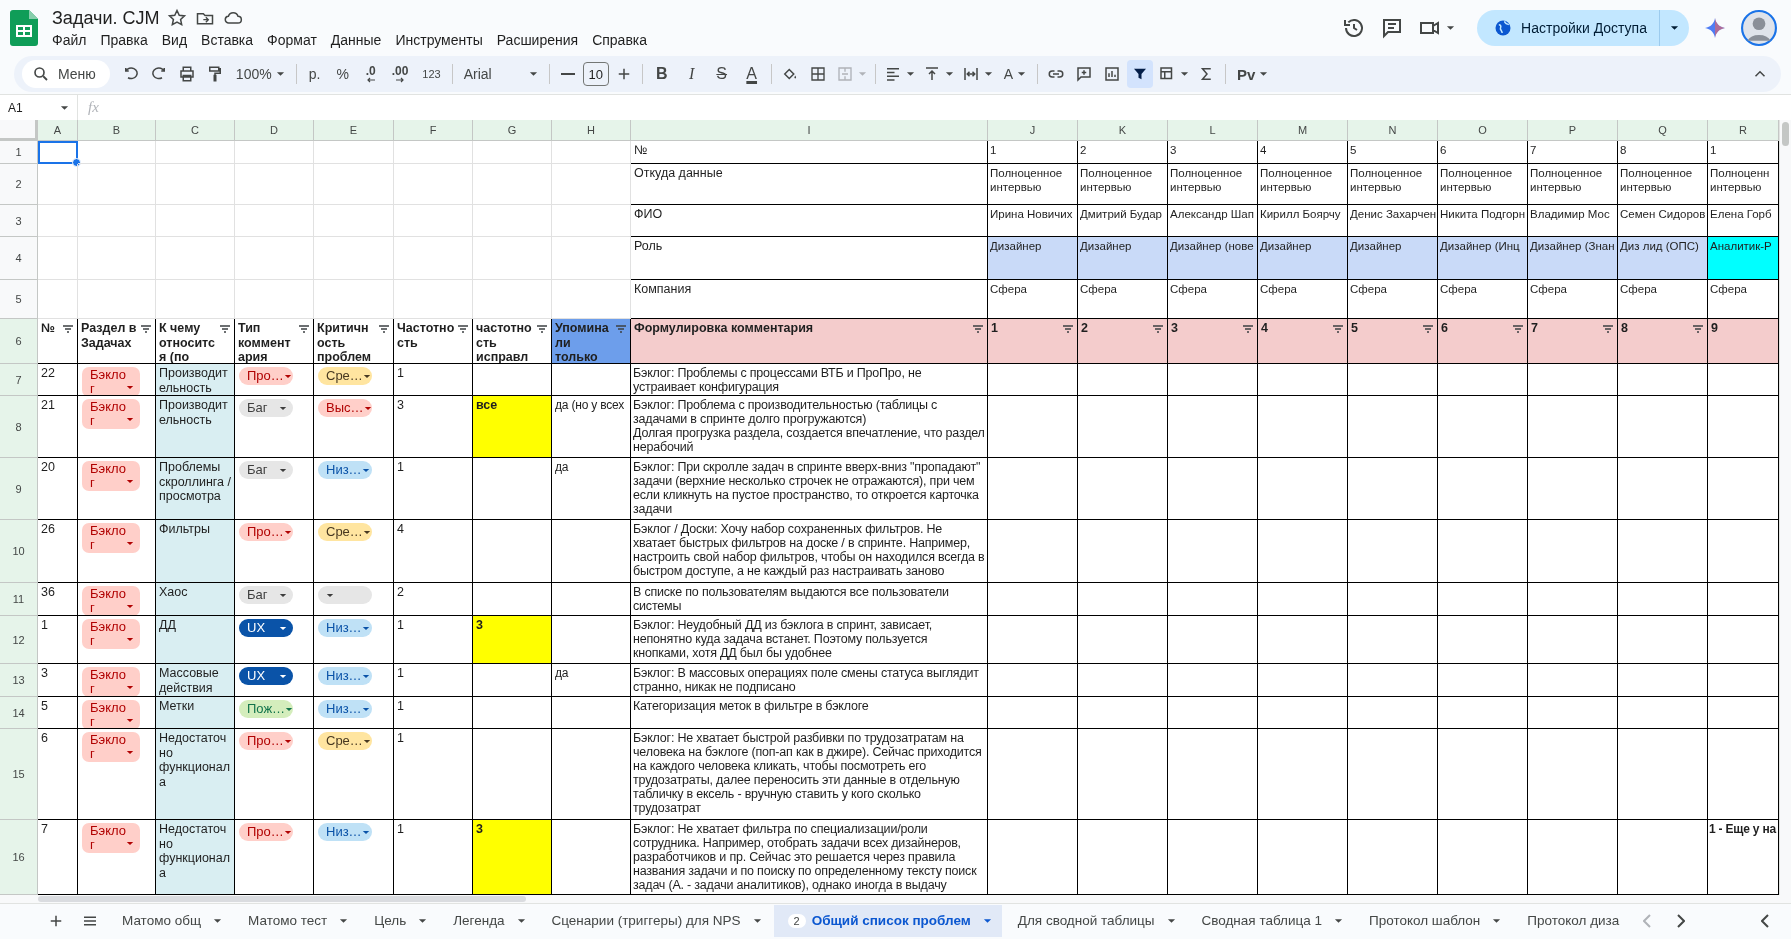 The width and height of the screenshot is (1791, 939). What do you see at coordinates (399, 920) in the screenshot?
I see `sheet-tab: Цель` at bounding box center [399, 920].